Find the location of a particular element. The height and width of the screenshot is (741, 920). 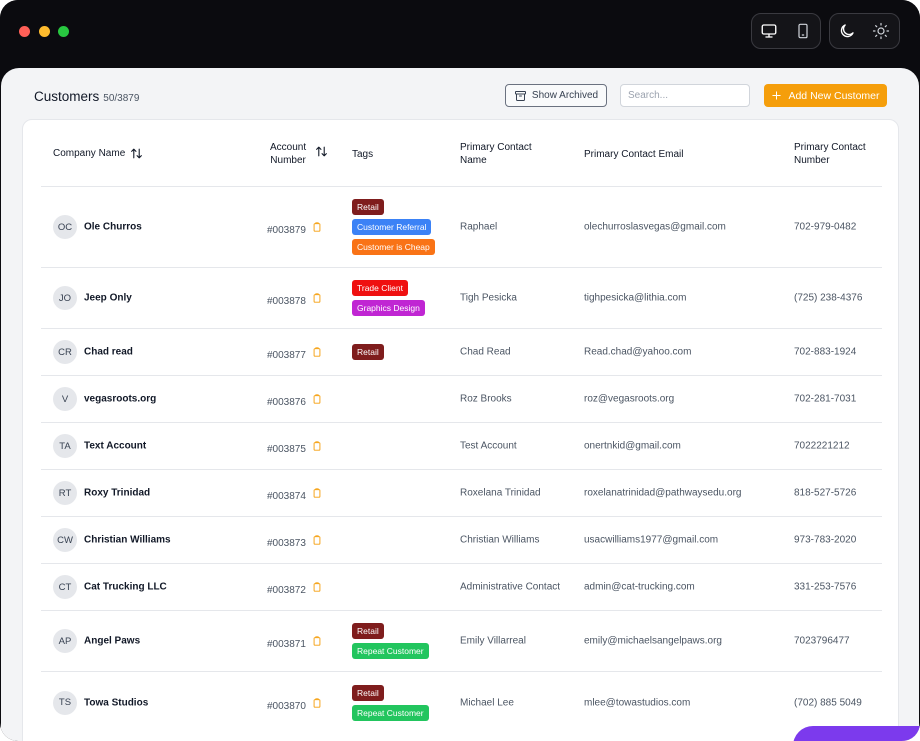

column-contact-number-line1: Primary Contact is located at coordinates (830, 147).